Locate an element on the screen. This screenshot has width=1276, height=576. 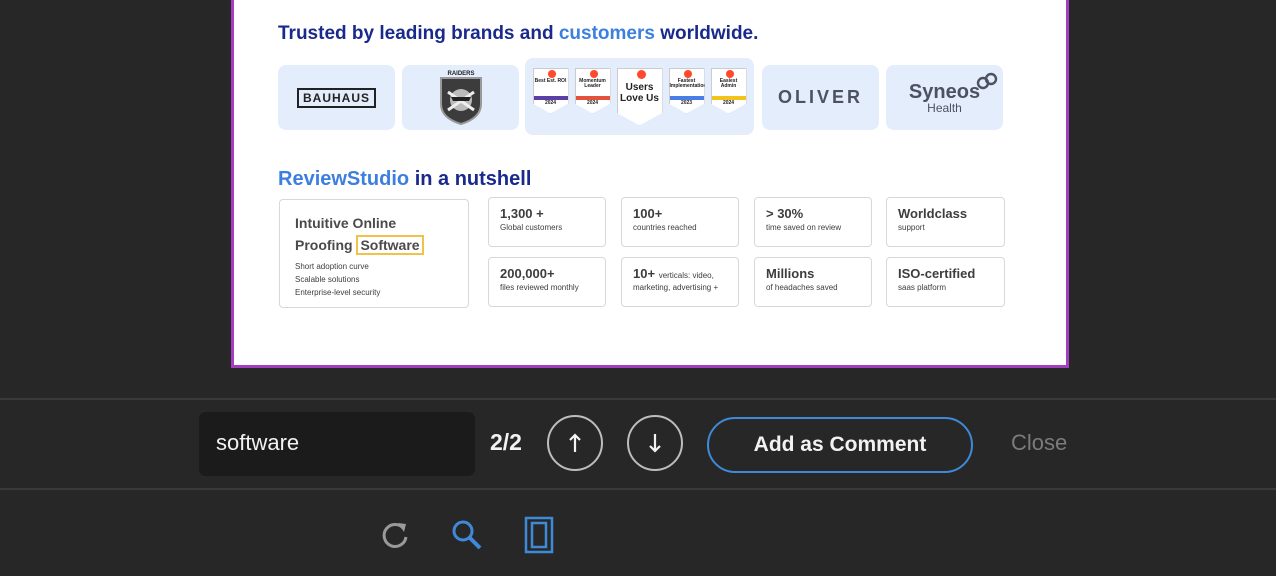
intro-bullet: Enterprise-level security is located at coordinates (338, 292).